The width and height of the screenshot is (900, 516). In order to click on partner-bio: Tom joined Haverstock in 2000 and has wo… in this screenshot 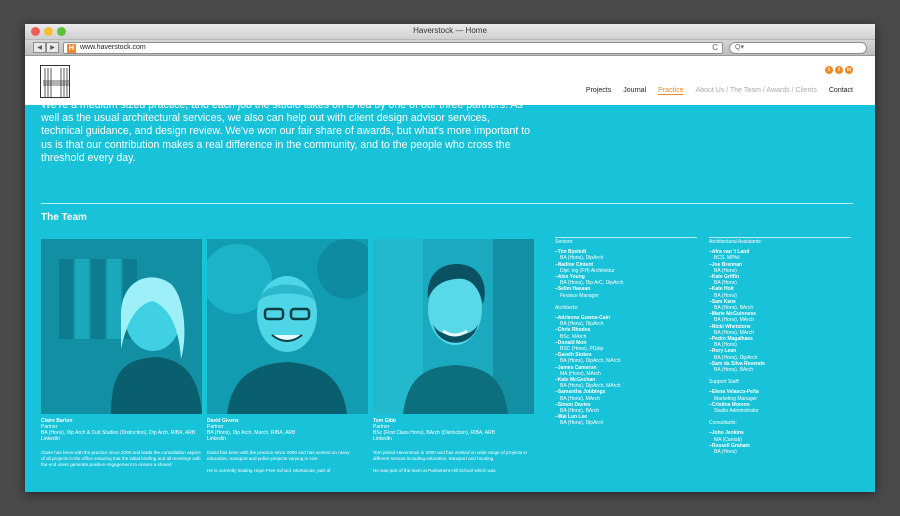, I will do `click(450, 455)`.